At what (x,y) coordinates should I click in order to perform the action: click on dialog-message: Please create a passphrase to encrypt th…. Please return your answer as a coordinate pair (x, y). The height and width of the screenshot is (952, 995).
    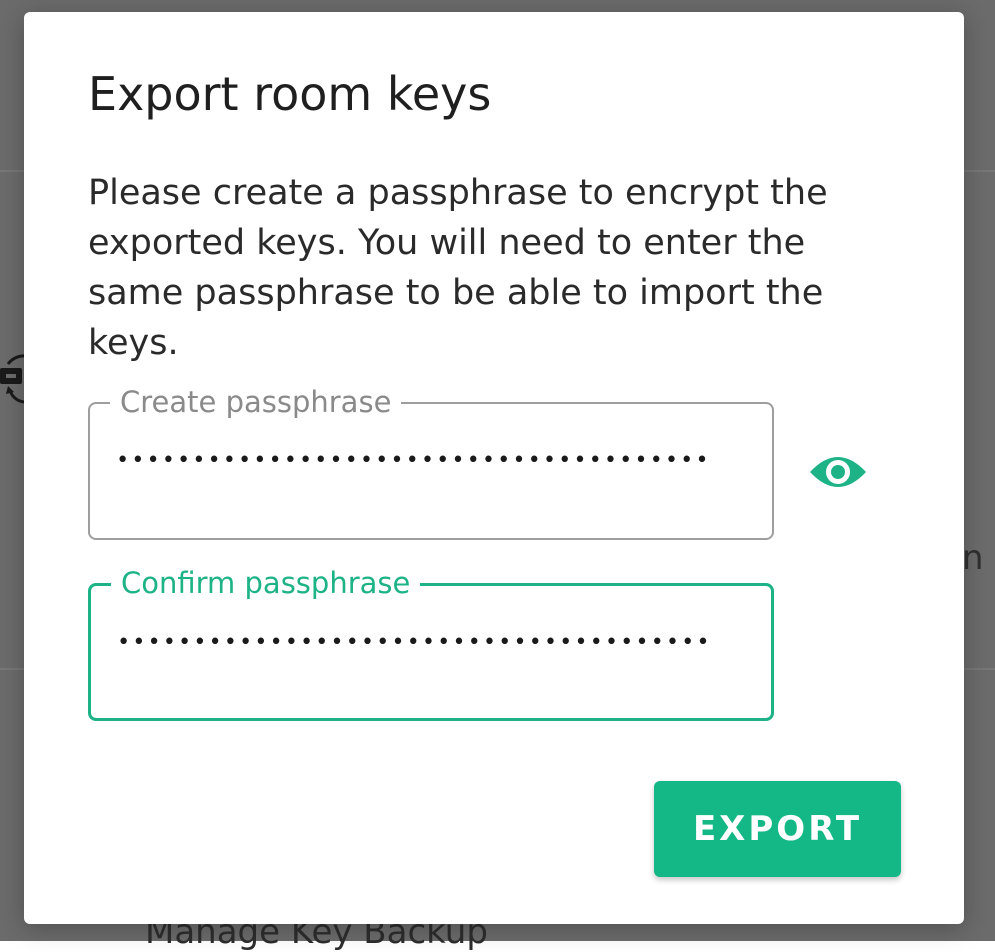
    Looking at the image, I should click on (458, 268).